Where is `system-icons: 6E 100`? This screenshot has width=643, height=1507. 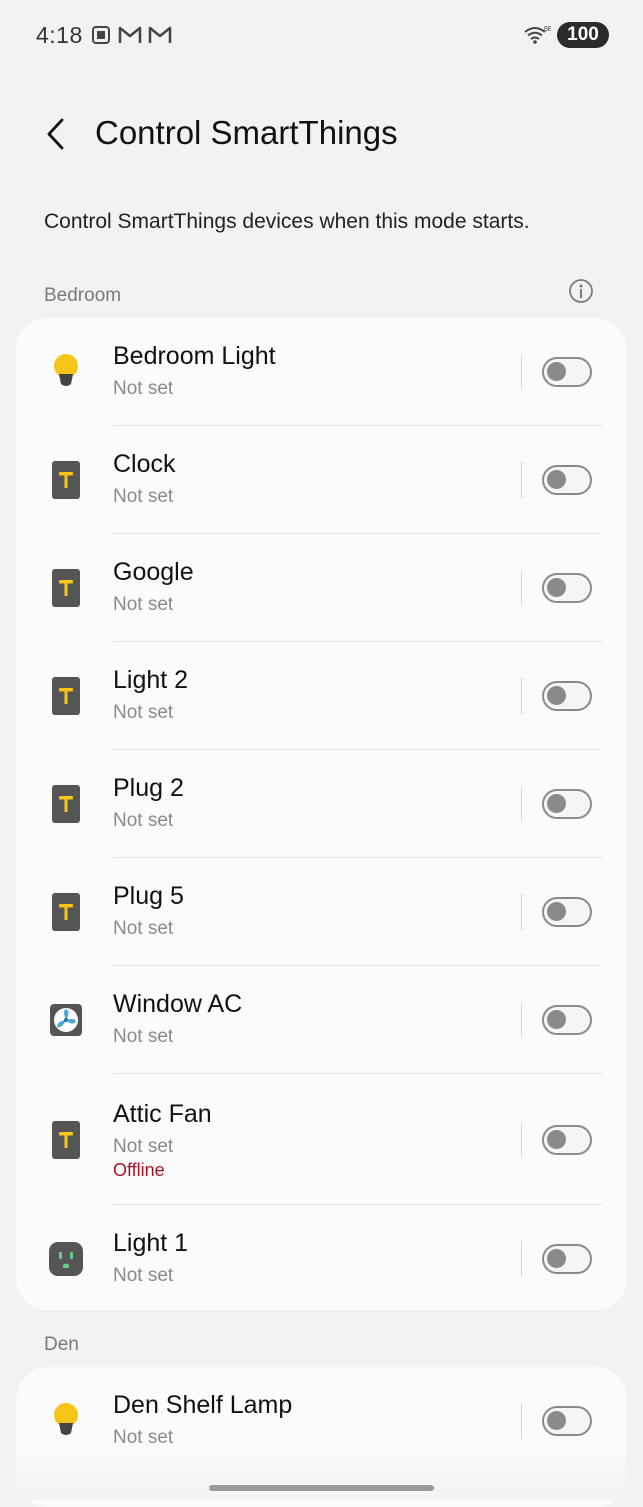 system-icons: 6E 100 is located at coordinates (566, 35).